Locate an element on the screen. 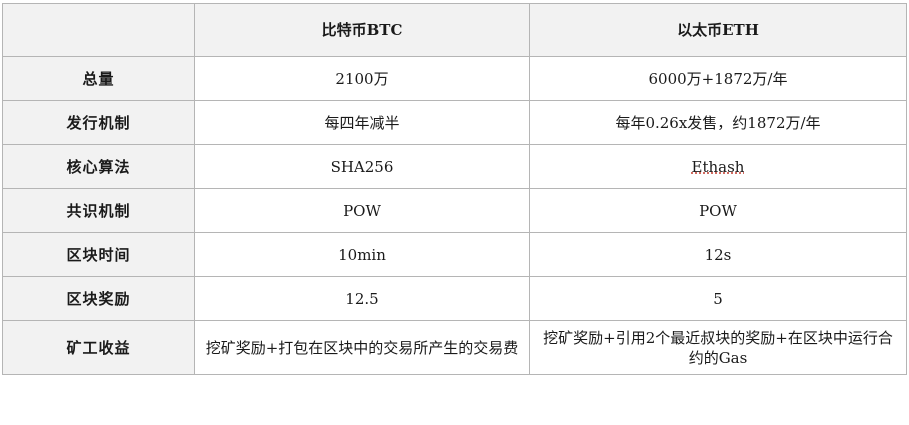  table-row-block-time: 区块时间 10min 12s is located at coordinates (454, 254).